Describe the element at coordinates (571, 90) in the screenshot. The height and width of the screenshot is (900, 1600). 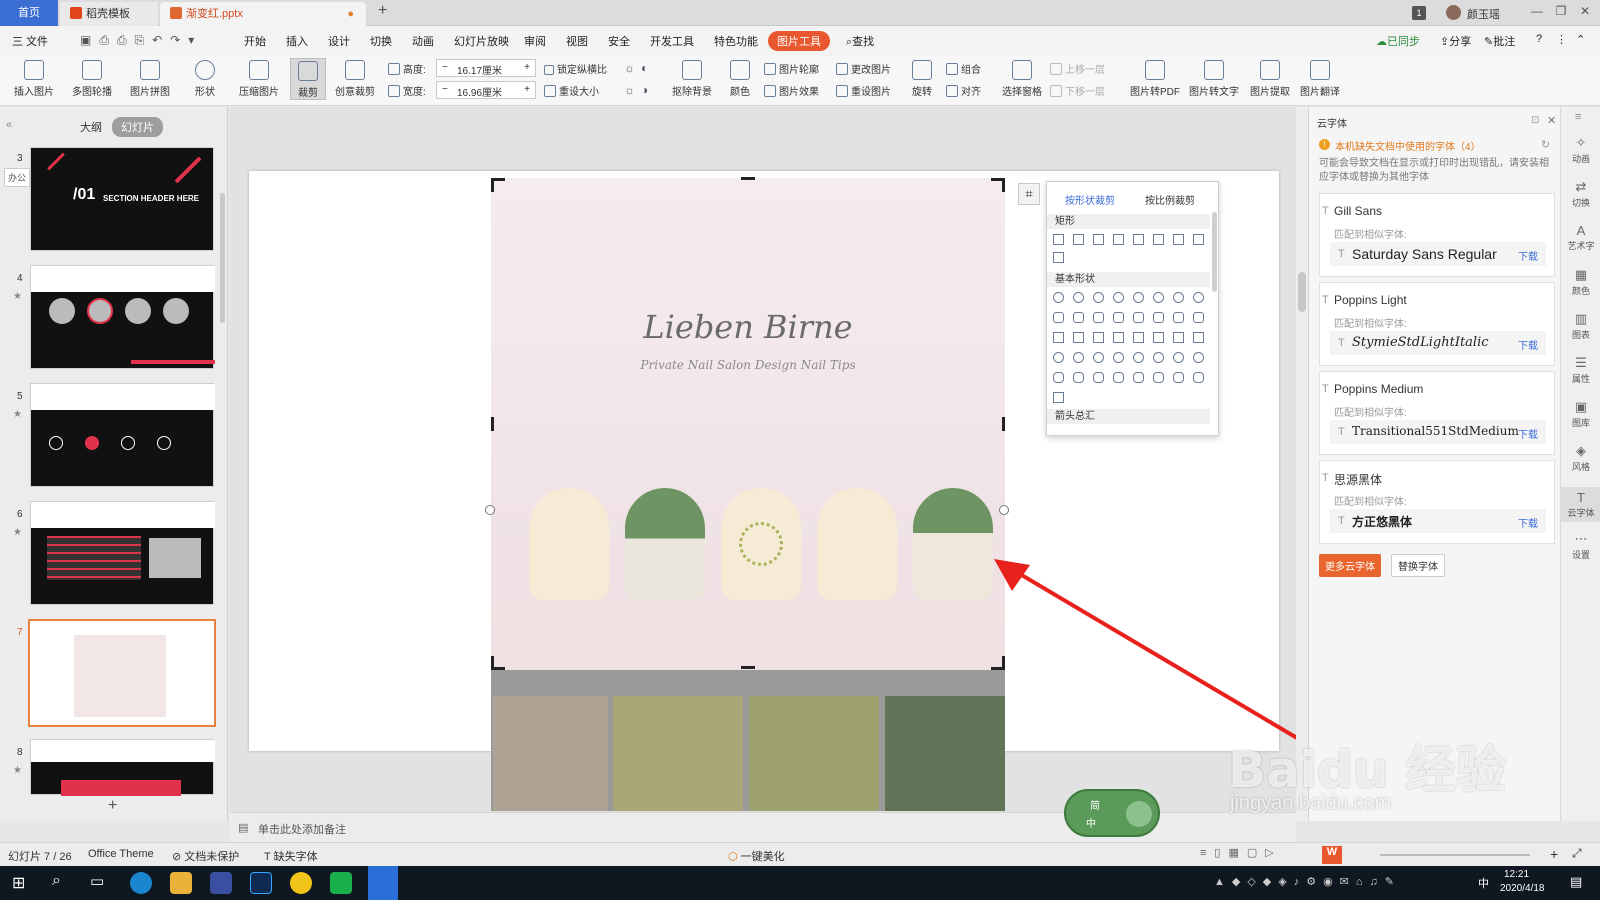
I see `reset-size-button: 重设大小` at that location.